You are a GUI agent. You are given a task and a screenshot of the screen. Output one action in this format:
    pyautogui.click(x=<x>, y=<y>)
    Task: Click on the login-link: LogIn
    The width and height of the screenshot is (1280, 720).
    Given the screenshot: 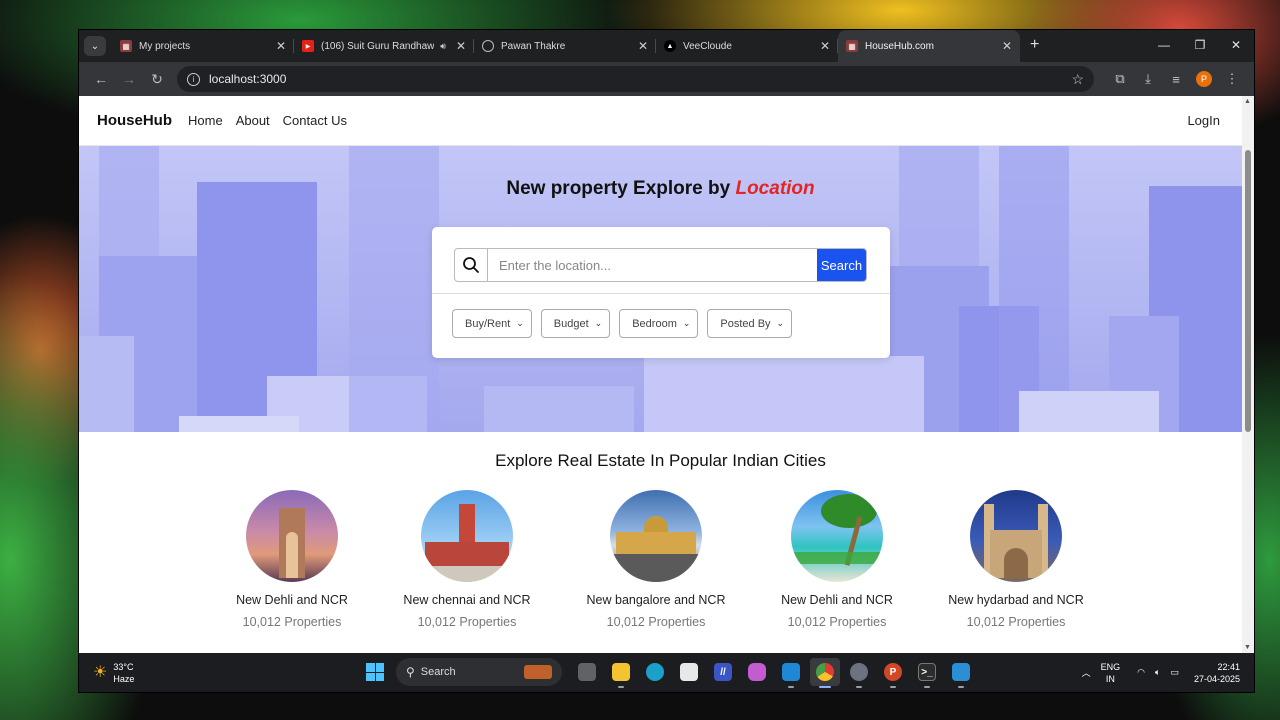 What is the action you would take?
    pyautogui.click(x=1203, y=120)
    